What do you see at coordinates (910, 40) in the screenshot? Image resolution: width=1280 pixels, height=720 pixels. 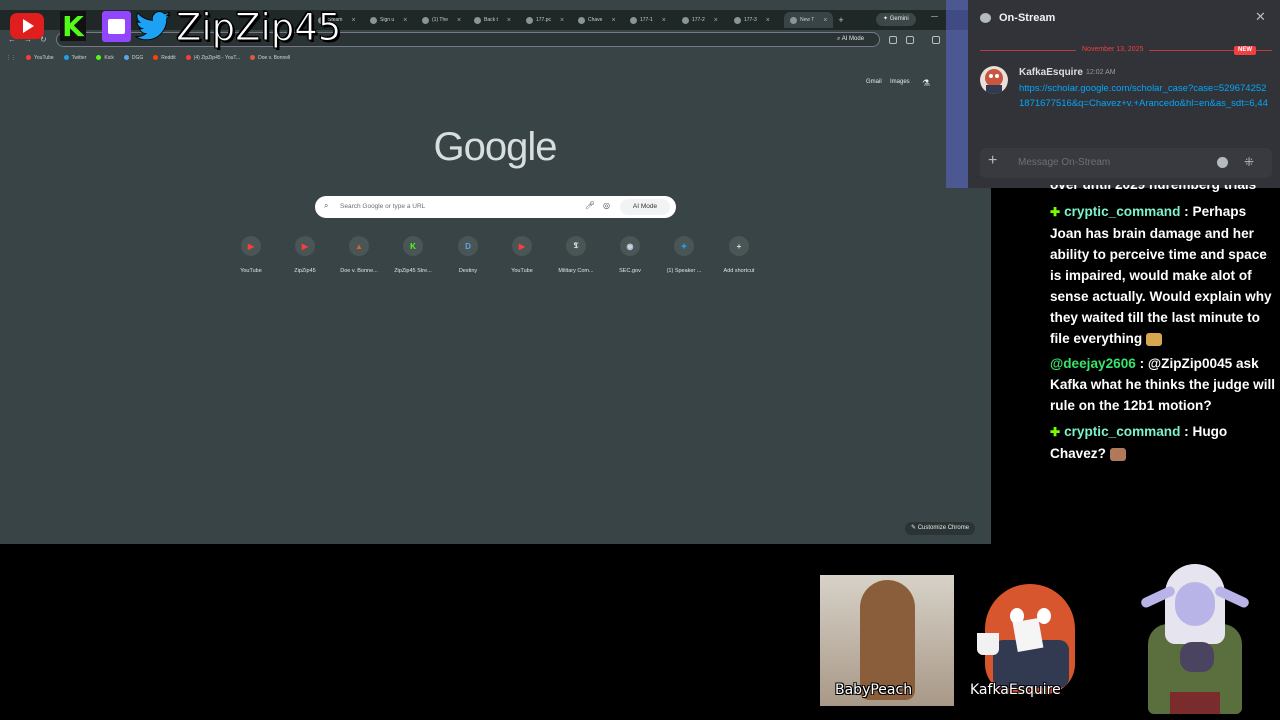 I see `puzzle-icon` at bounding box center [910, 40].